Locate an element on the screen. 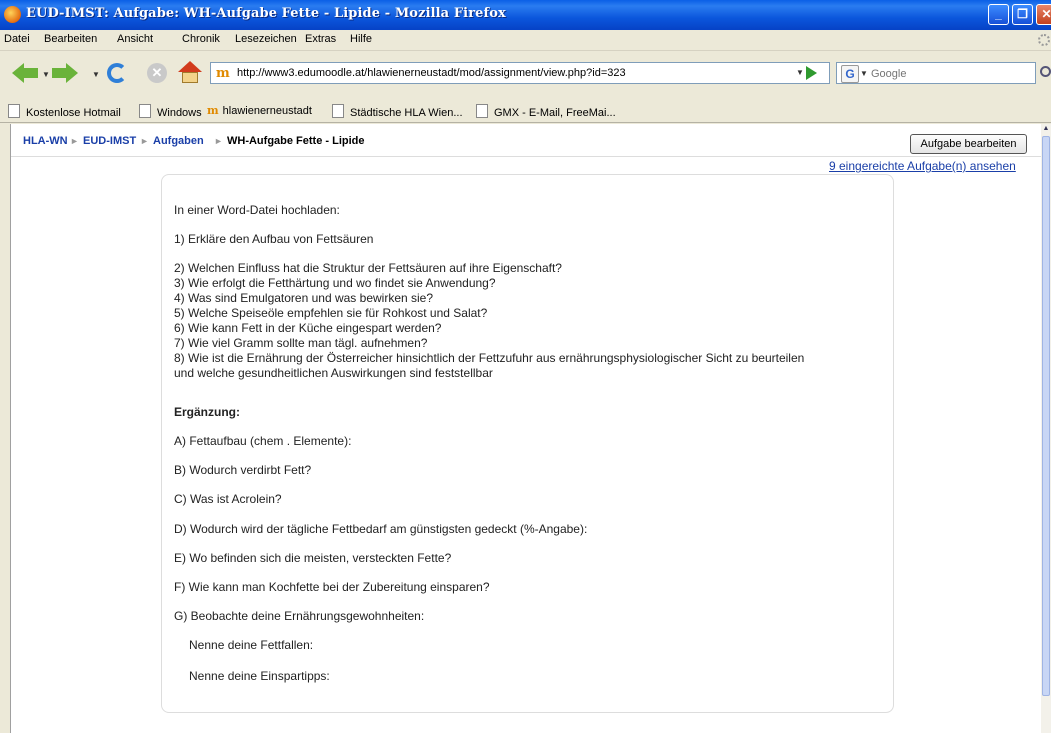  maximize-icon: ❐ is located at coordinates (1022, 14).